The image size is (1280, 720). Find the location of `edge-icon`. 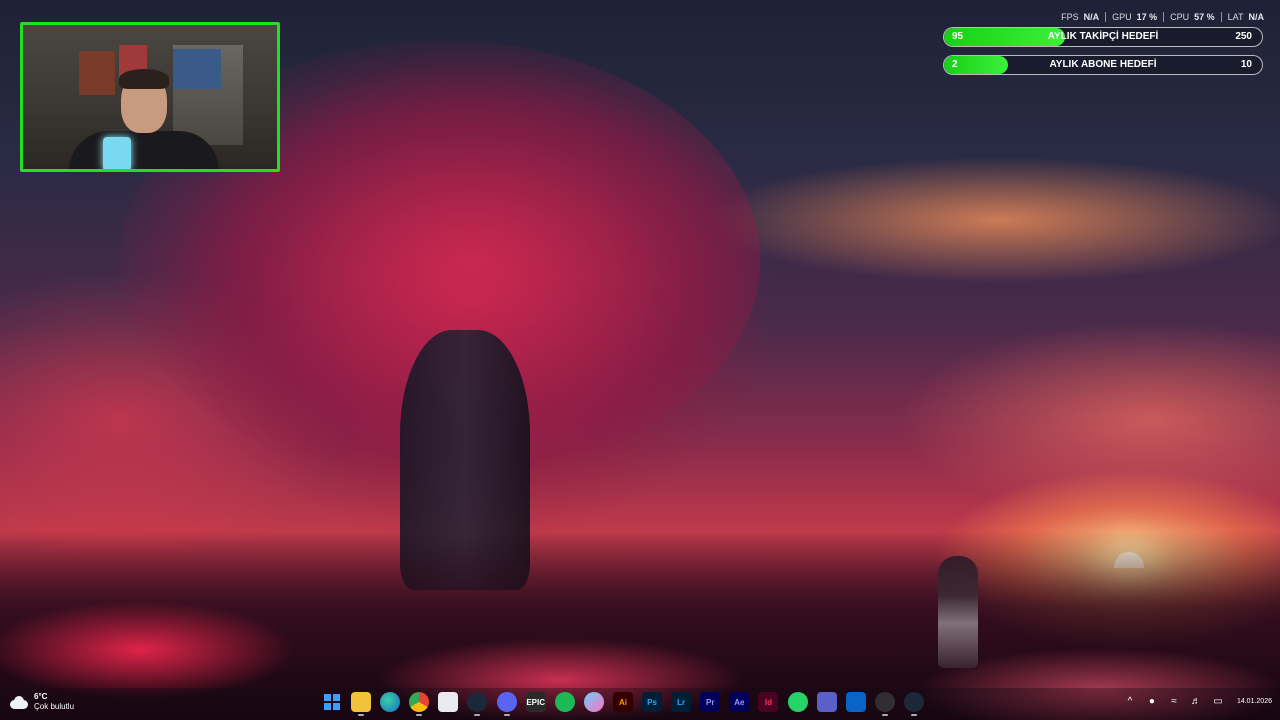

edge-icon is located at coordinates (390, 702).